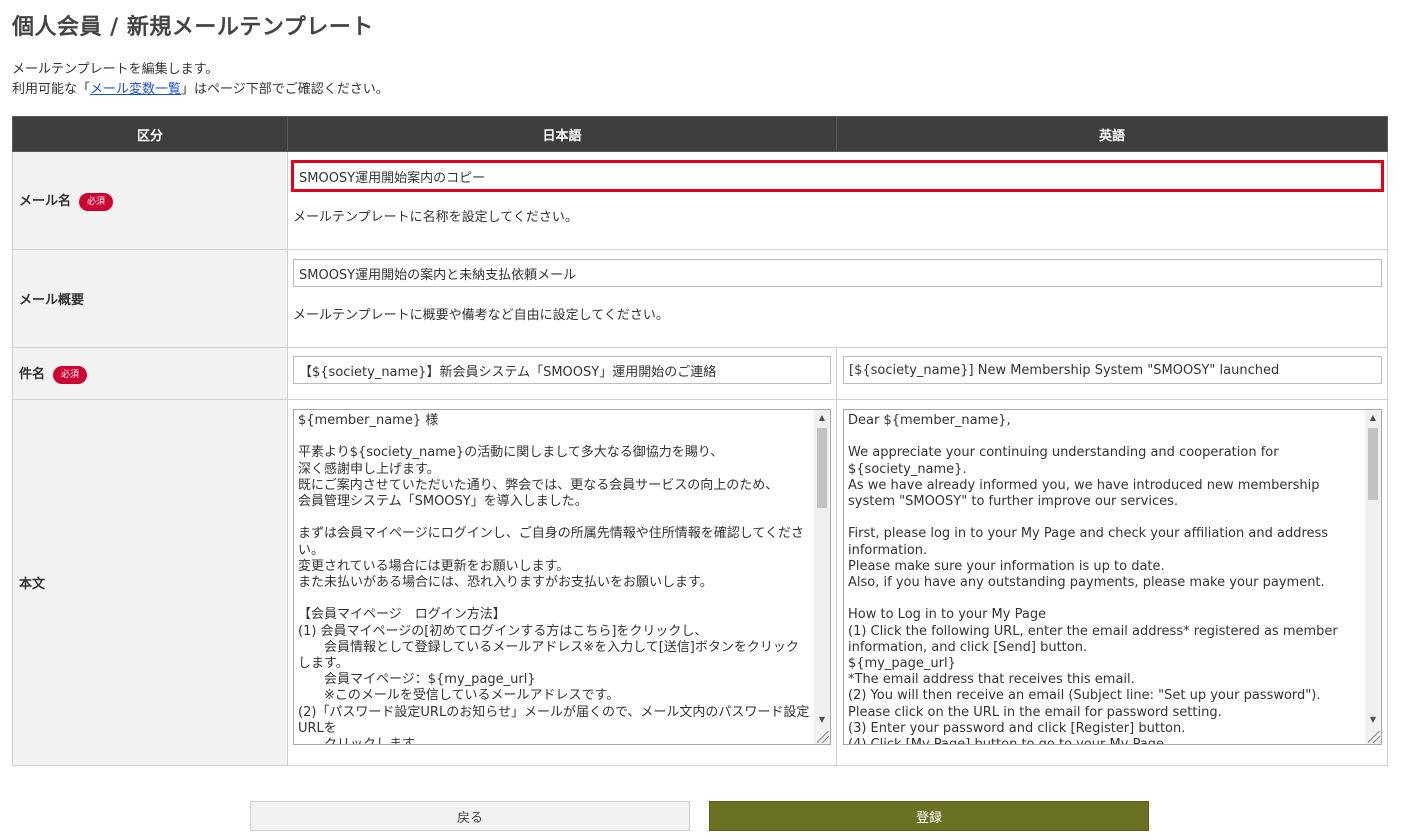  Describe the element at coordinates (193, 27) in the screenshot. I see `page-title: 個人会員 / 新規メールテンプレート` at that location.